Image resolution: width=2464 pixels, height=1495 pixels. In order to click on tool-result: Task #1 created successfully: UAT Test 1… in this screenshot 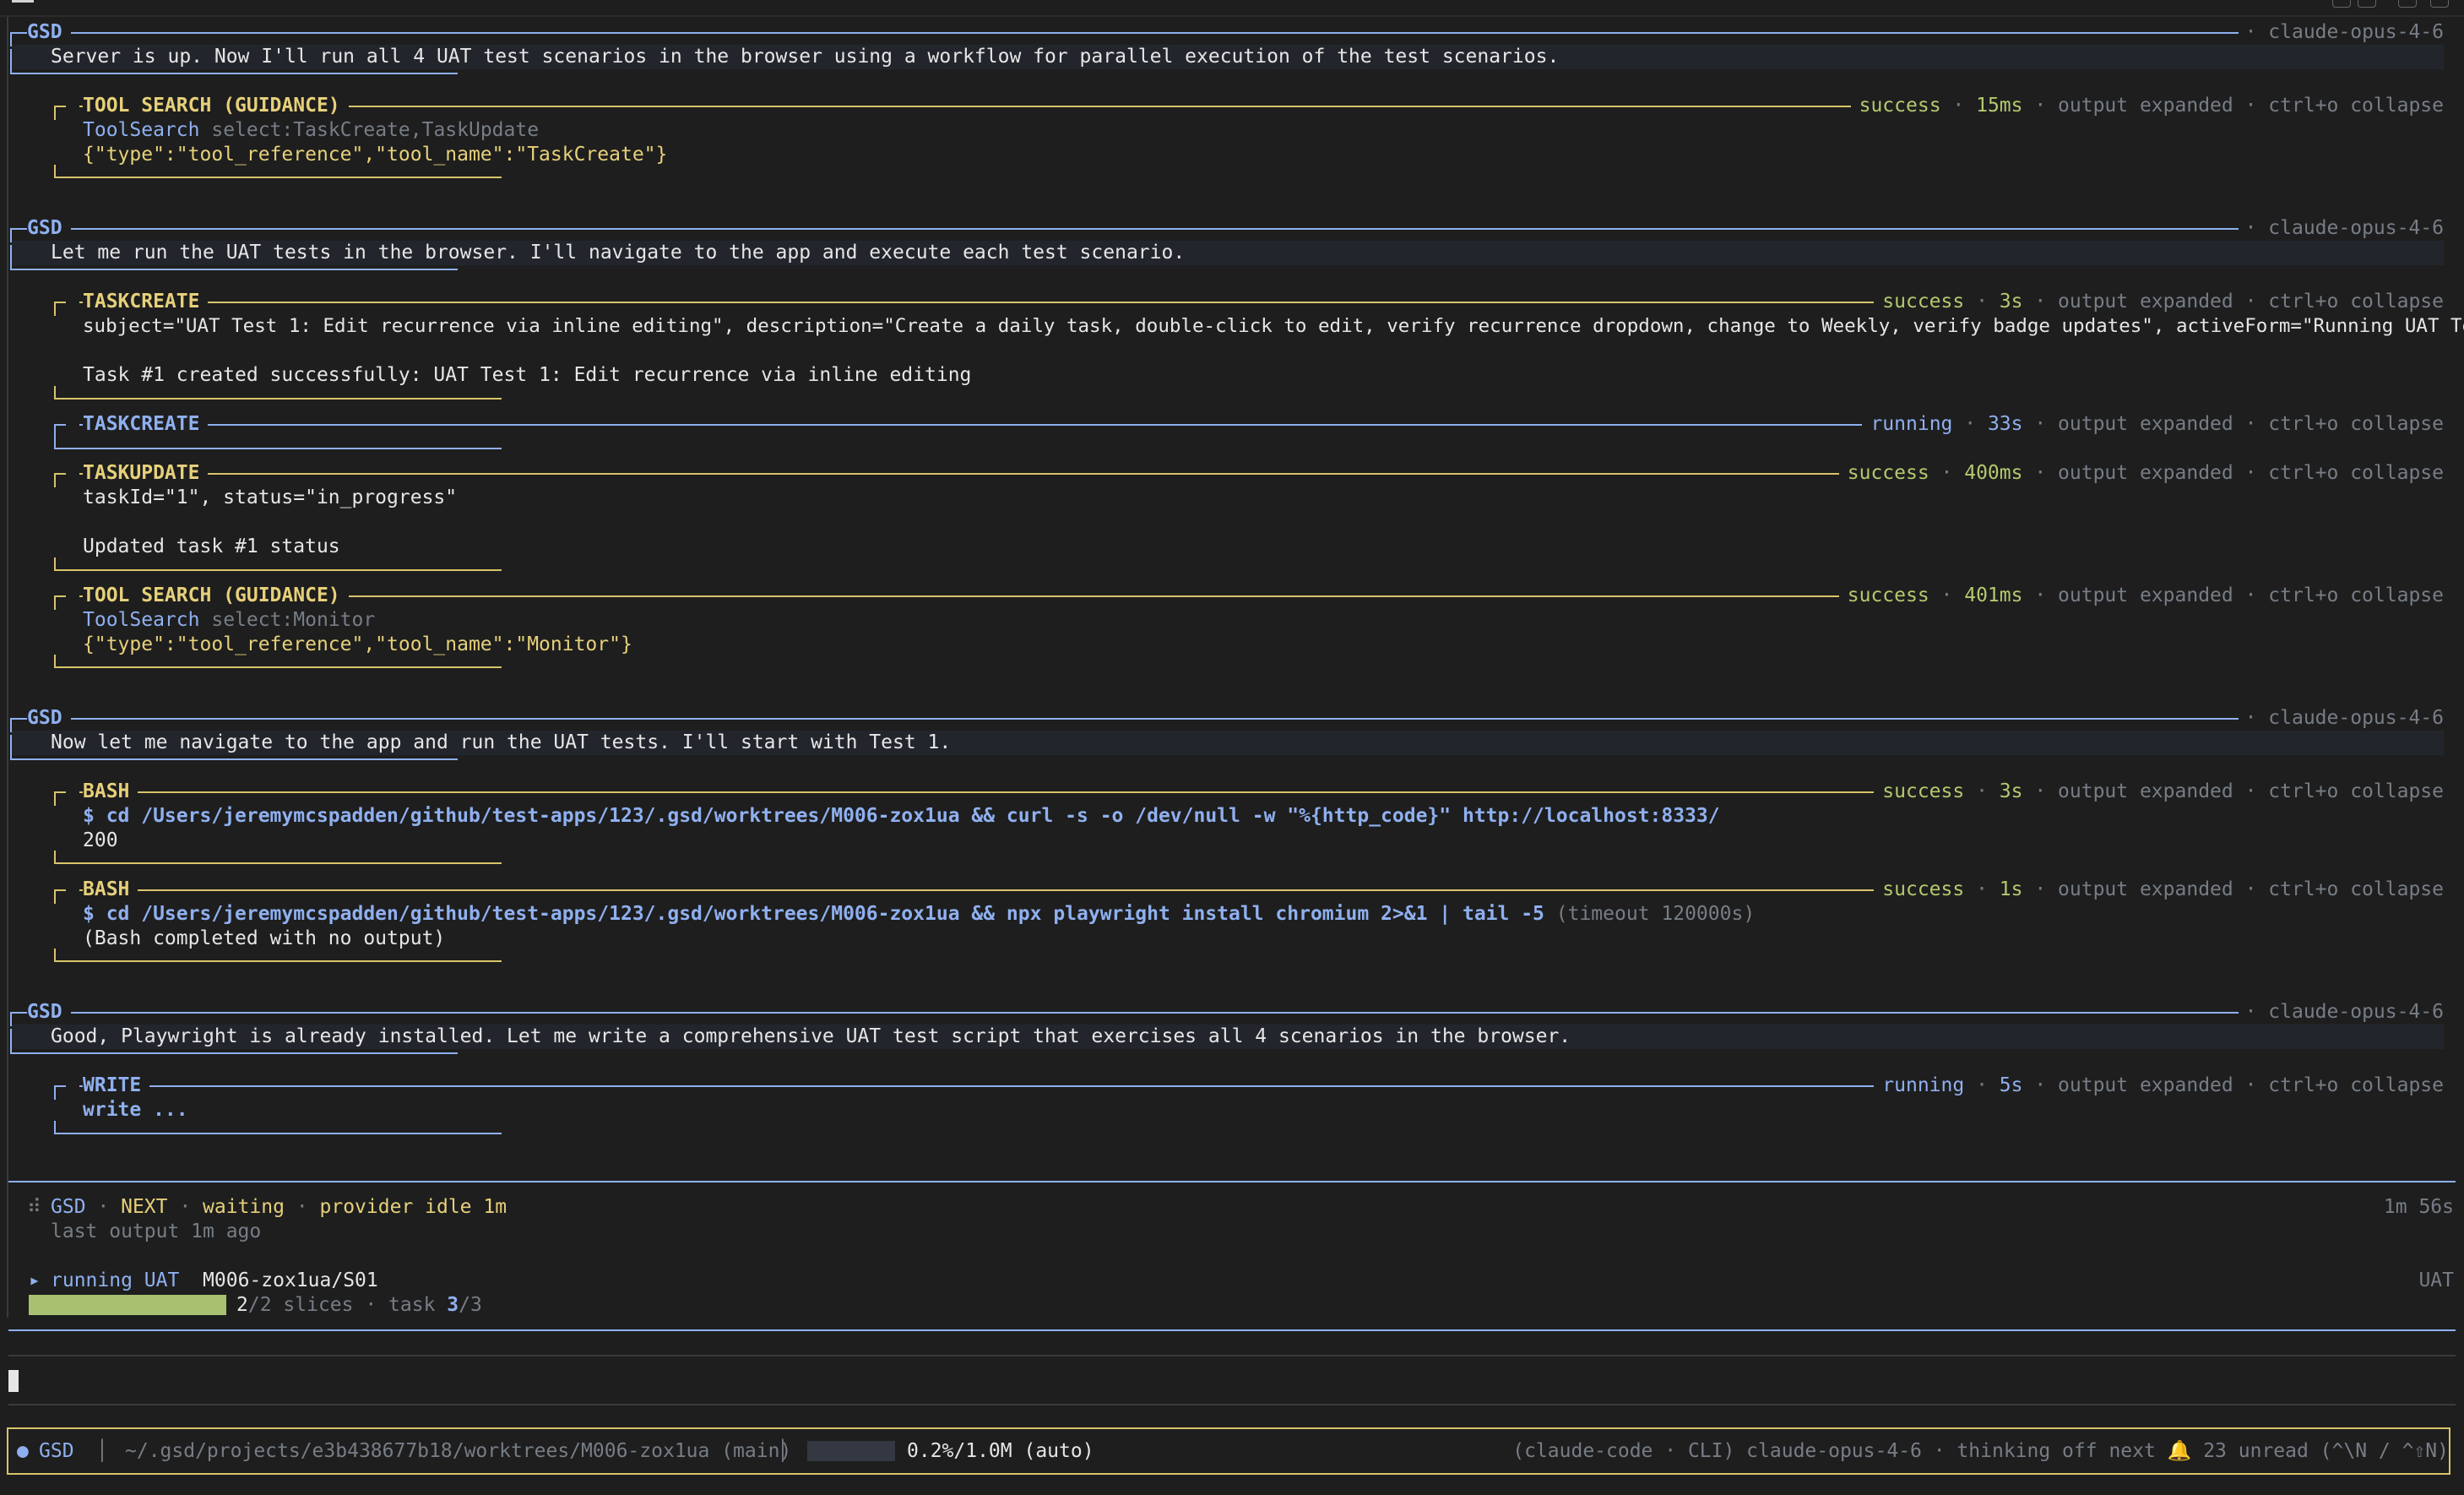, I will do `click(527, 375)`.